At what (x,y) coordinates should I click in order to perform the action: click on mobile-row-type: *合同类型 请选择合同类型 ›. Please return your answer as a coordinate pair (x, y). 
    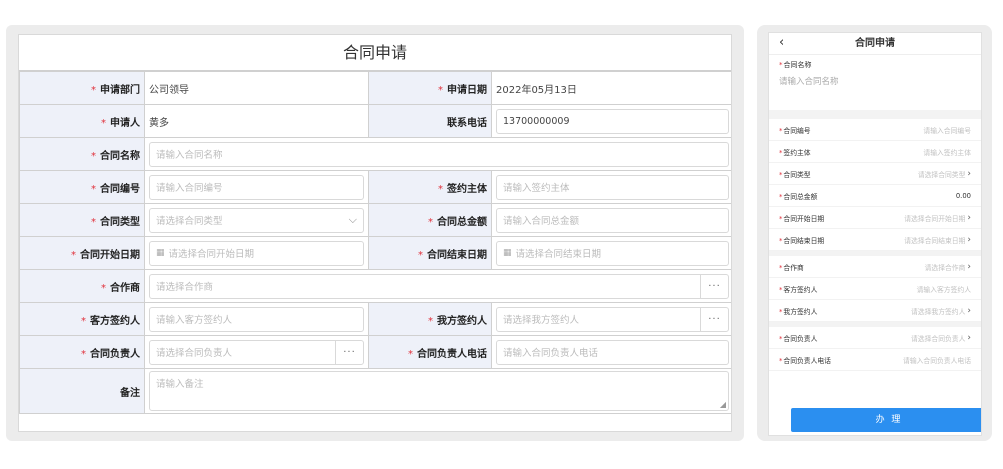
    Looking at the image, I should click on (875, 174).